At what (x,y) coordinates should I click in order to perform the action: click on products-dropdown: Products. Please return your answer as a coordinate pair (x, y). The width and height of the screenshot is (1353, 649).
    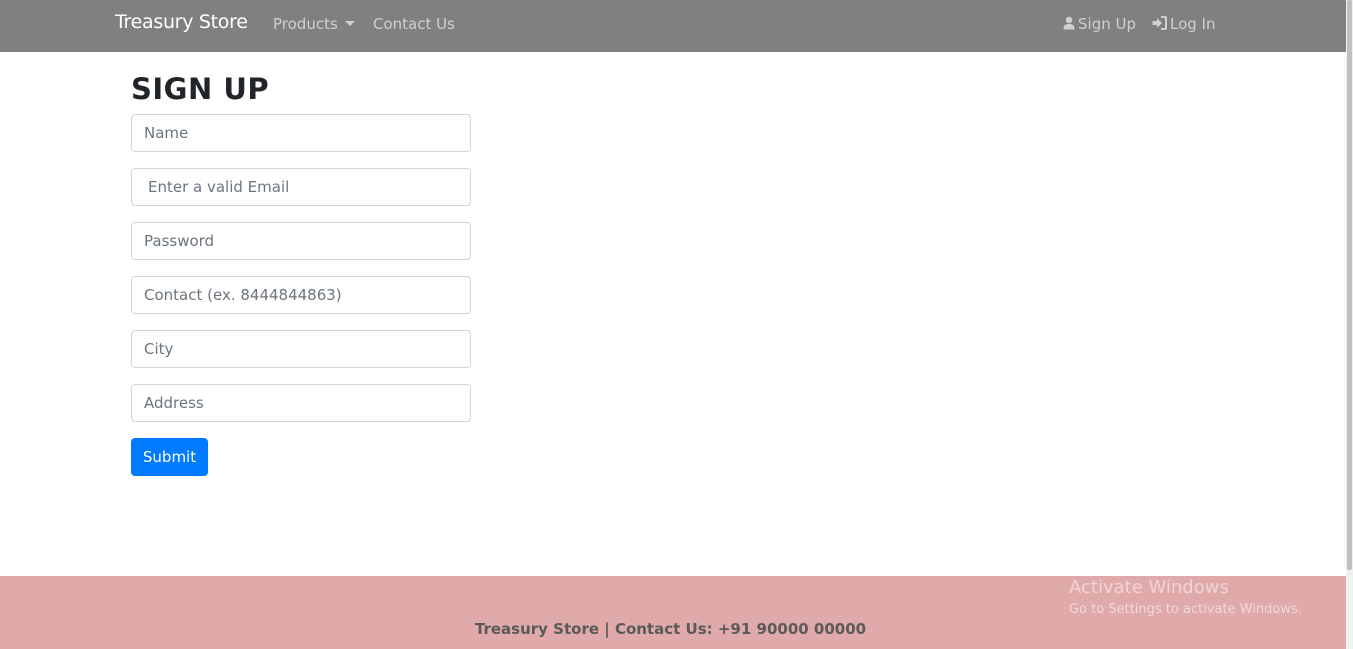
    Looking at the image, I should click on (314, 24).